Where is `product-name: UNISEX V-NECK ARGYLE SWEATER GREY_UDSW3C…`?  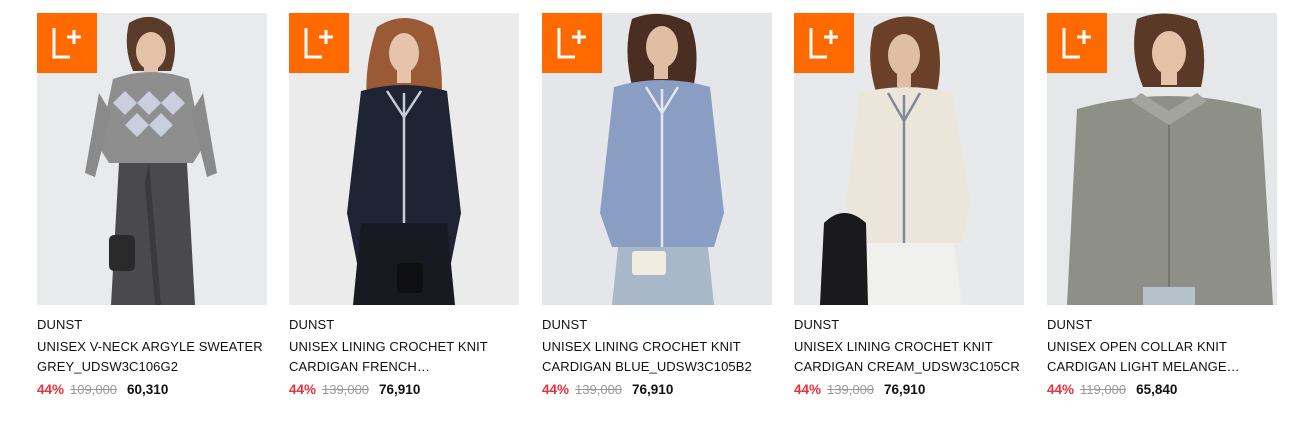 product-name: UNISEX V-NECK ARGYLE SWEATER GREY_UDSW3C… is located at coordinates (152, 357).